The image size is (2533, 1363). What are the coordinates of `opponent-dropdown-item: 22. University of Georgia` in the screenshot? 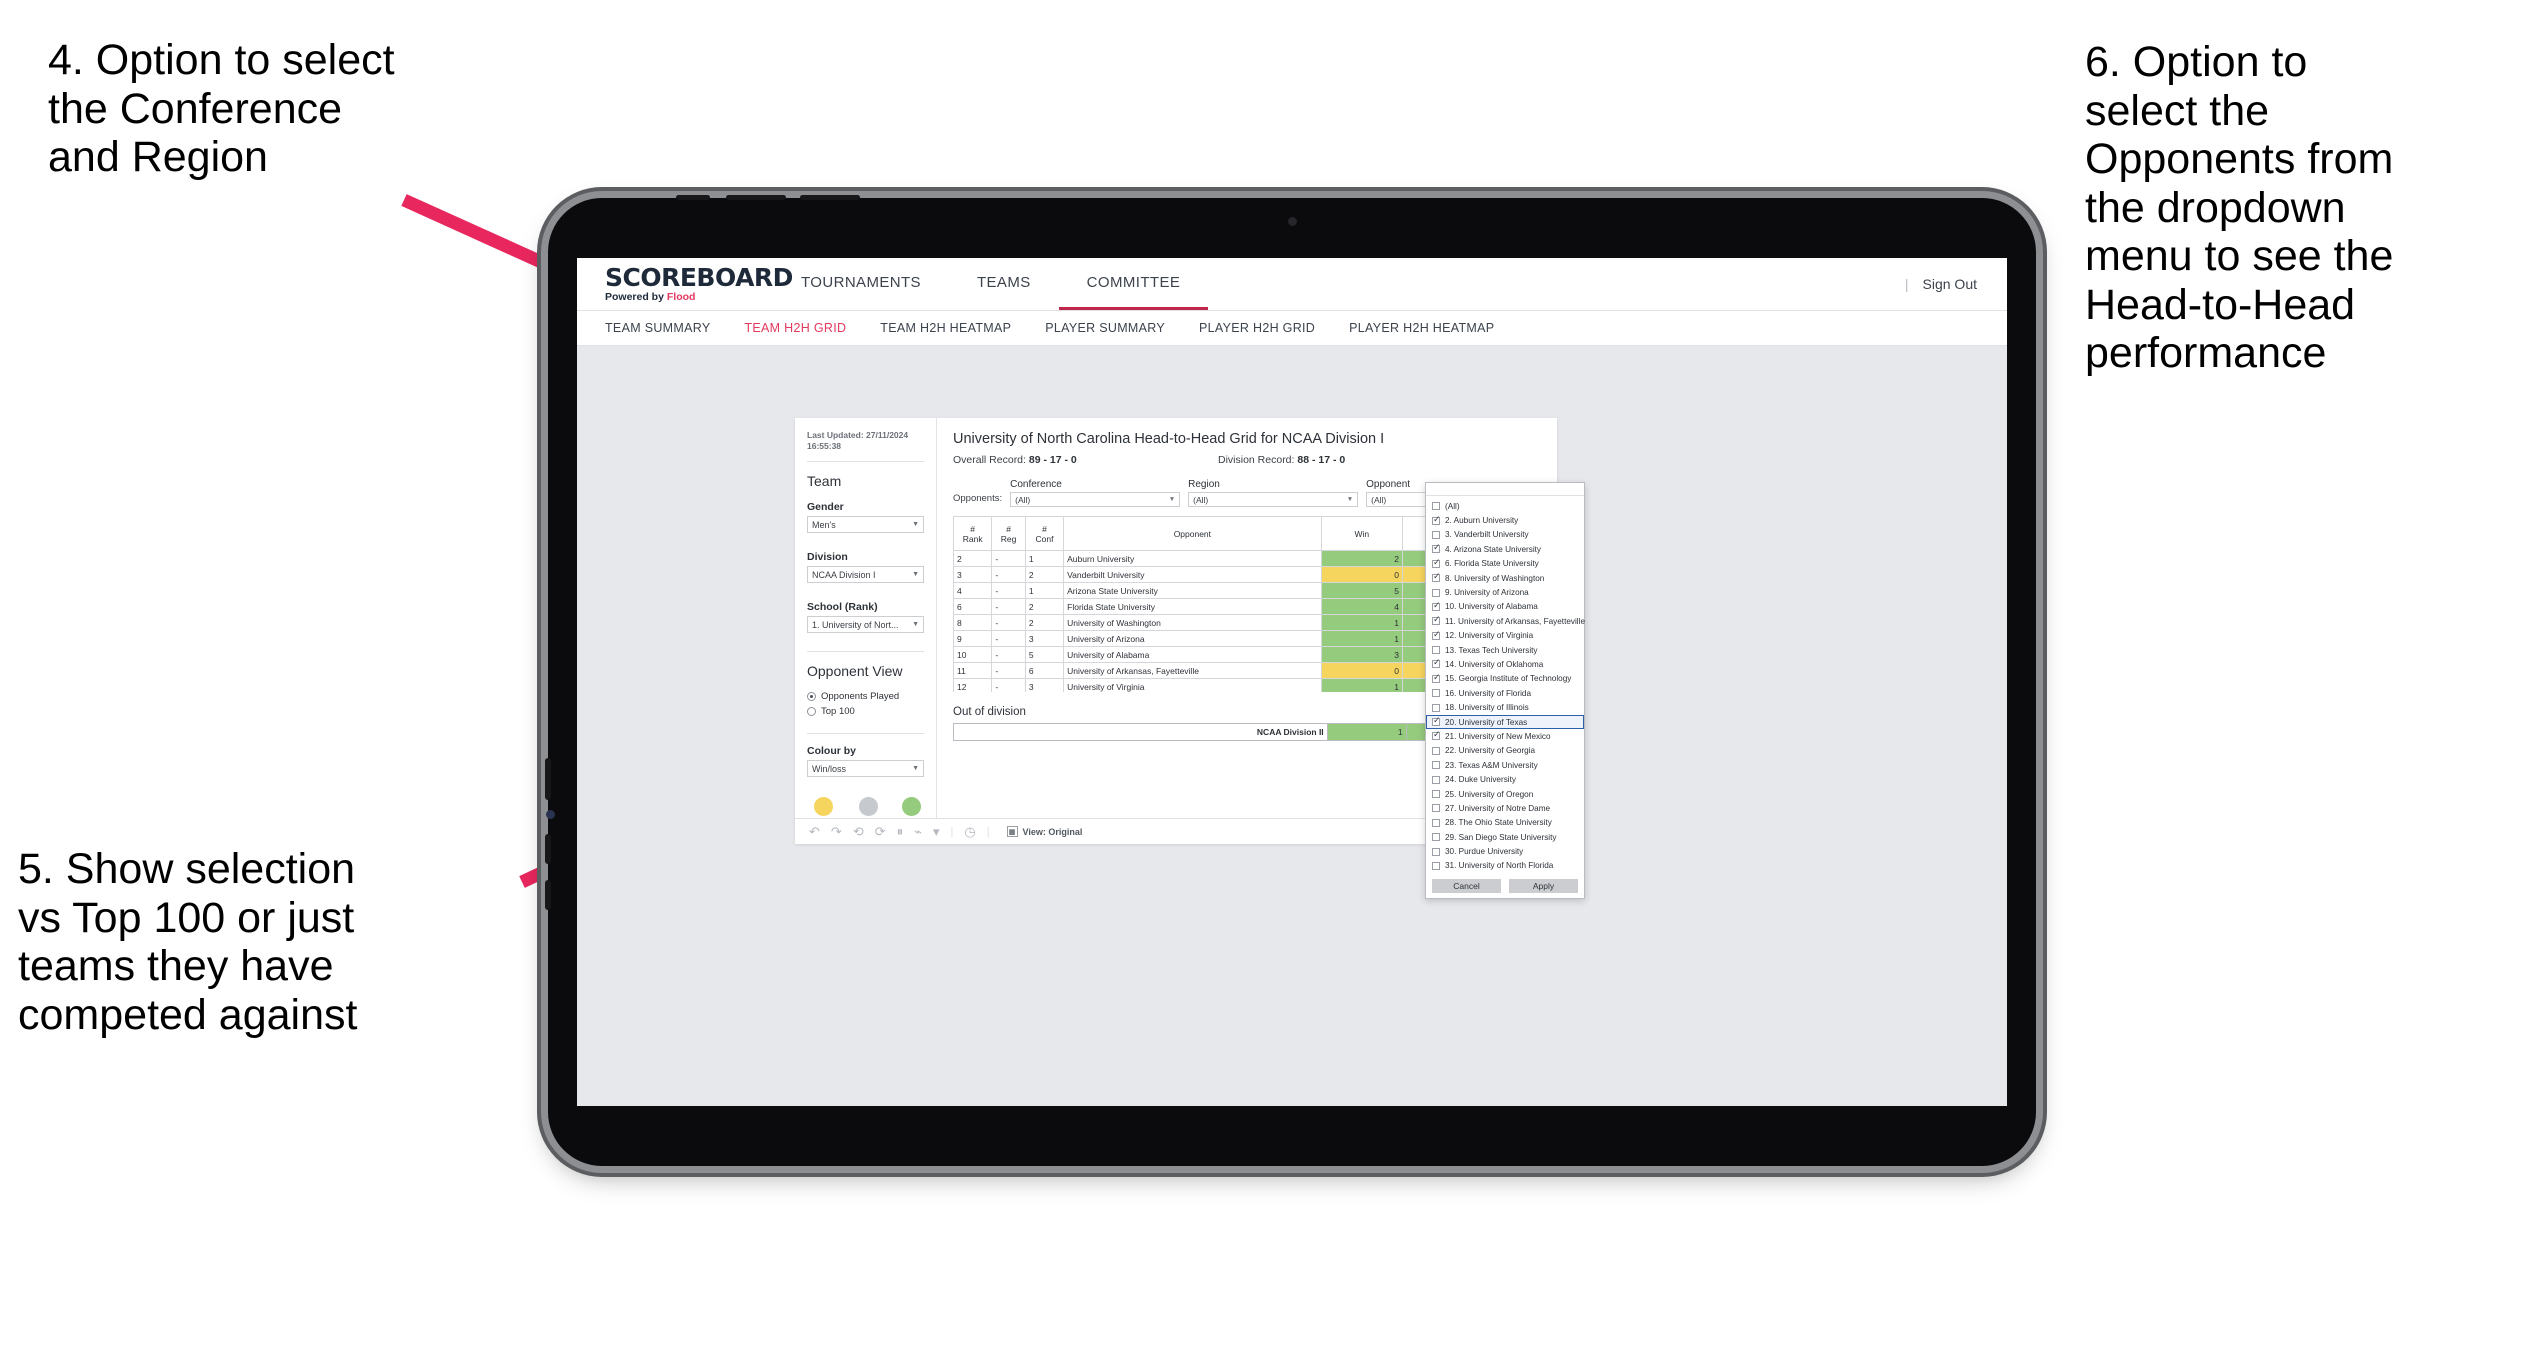 It's located at (1505, 751).